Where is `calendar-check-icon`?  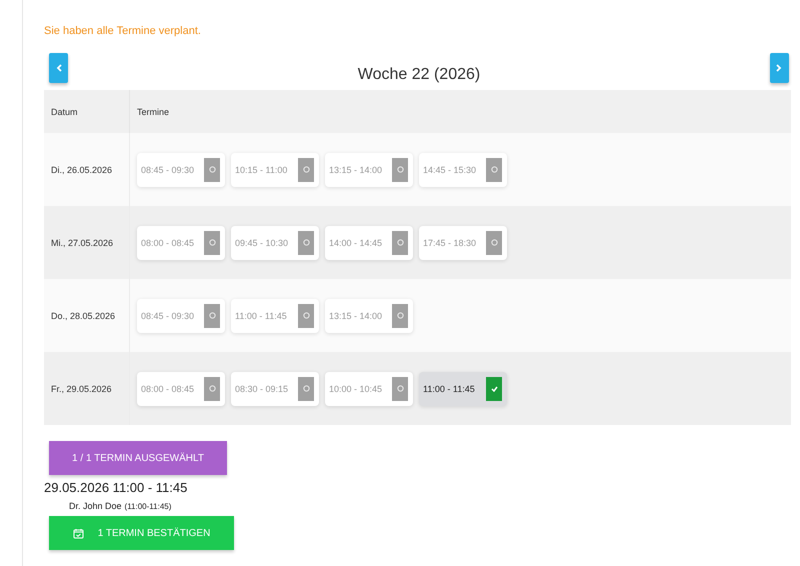 calendar-check-icon is located at coordinates (78, 533).